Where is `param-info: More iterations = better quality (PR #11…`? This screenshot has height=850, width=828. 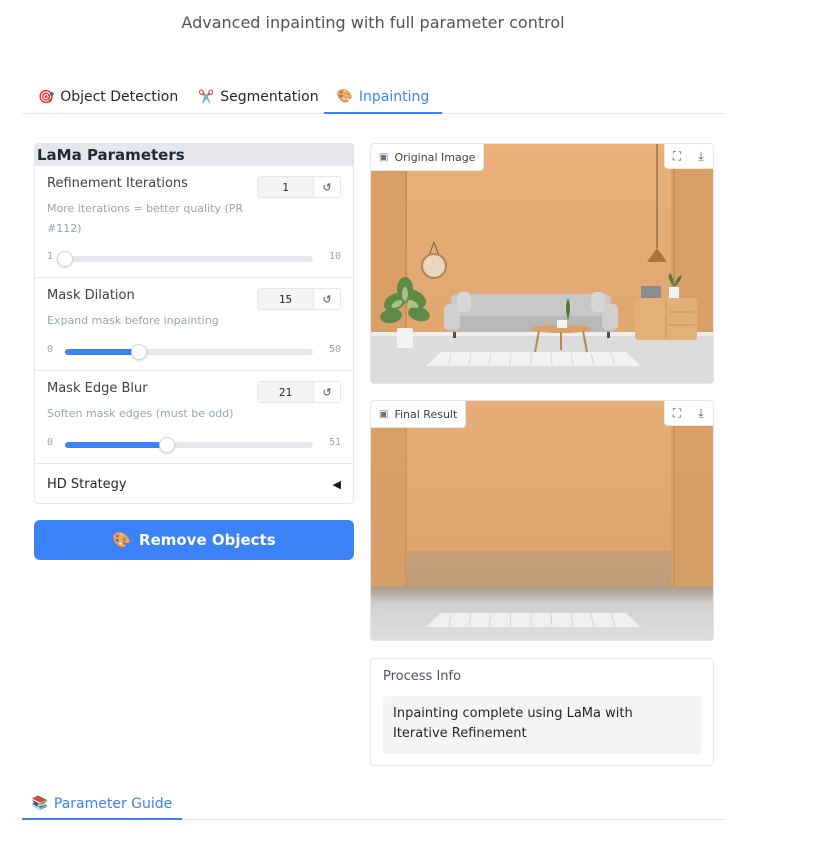
param-info: More iterations = better quality (PR #11… is located at coordinates (145, 218).